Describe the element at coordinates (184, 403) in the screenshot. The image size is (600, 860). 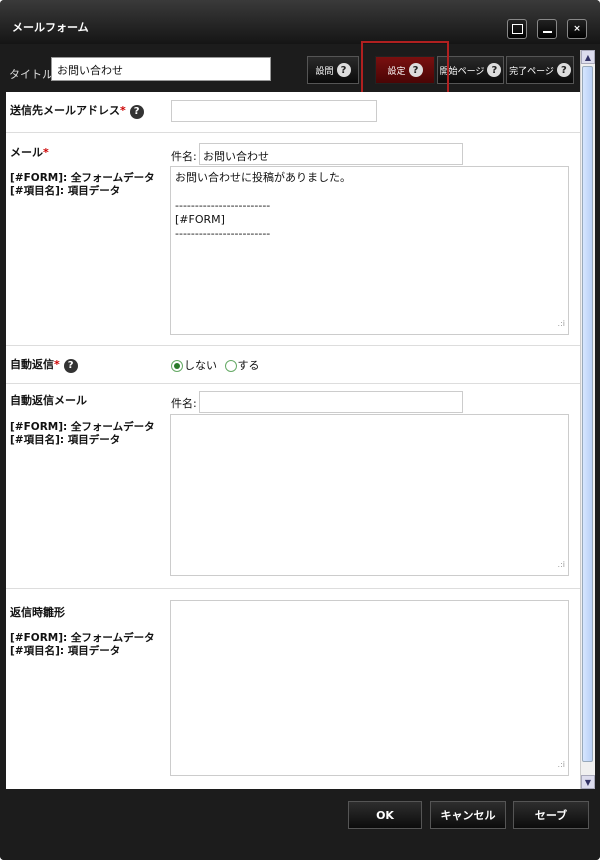
I see `auto-reply-subject-label: 件名:` at that location.